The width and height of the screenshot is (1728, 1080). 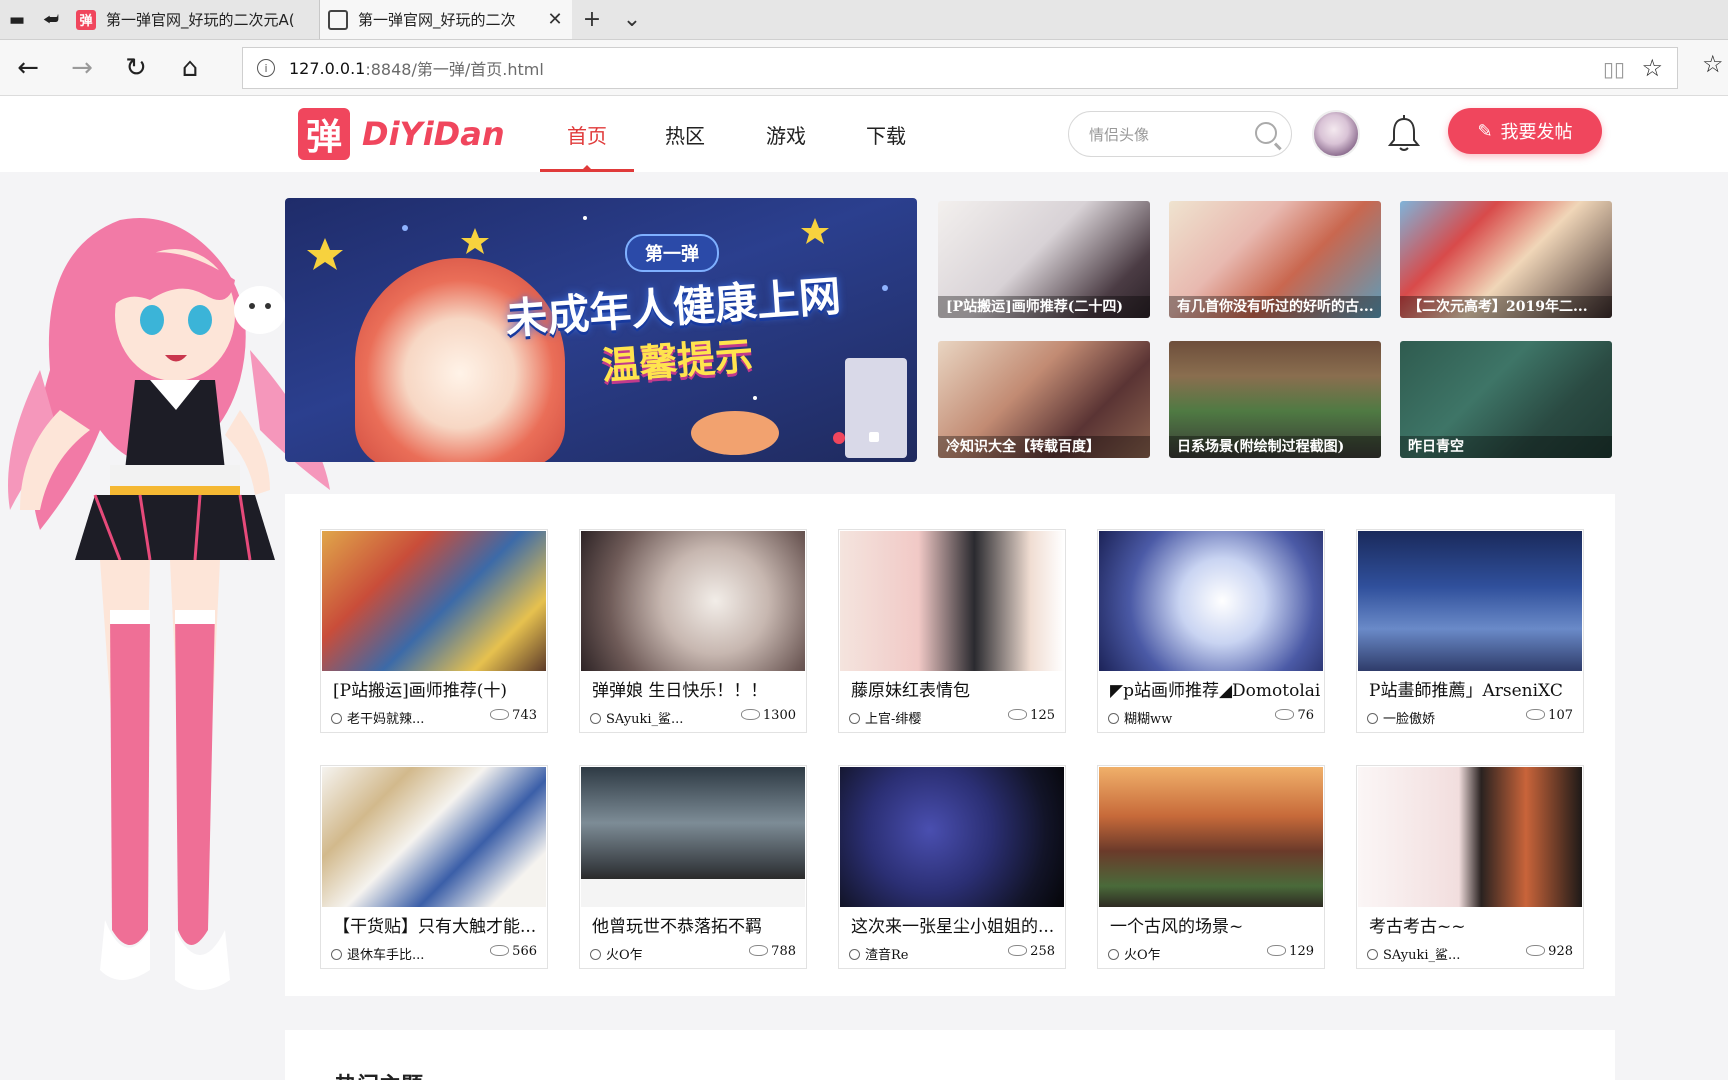 I want to click on forward-icon: →, so click(x=82, y=68).